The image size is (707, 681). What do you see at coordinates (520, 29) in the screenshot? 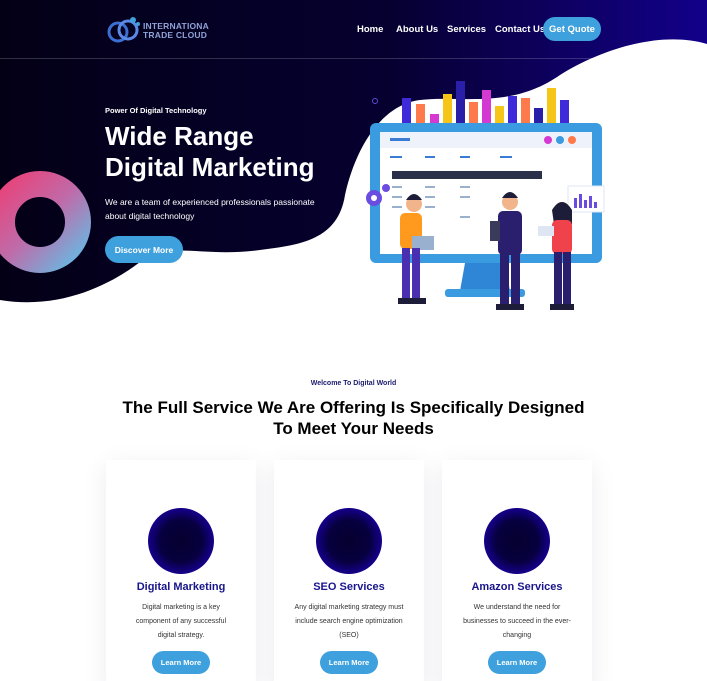
I see `nav-contact-us: Contact Us` at bounding box center [520, 29].